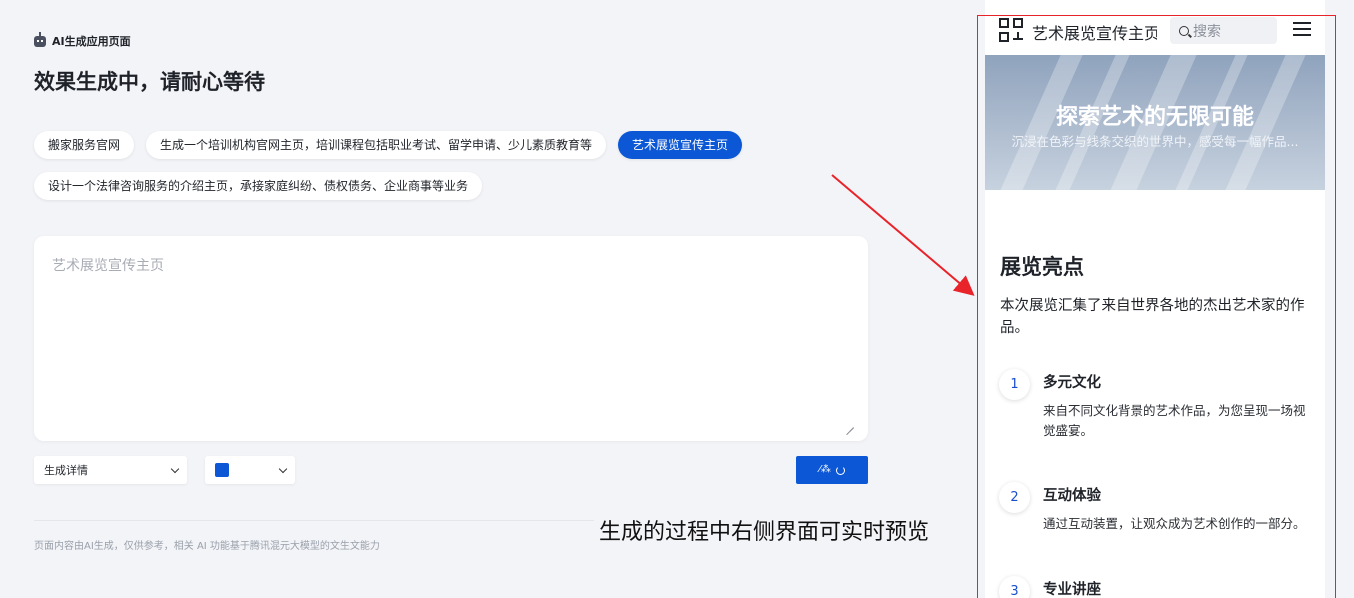 This screenshot has width=1354, height=598. Describe the element at coordinates (66, 470) in the screenshot. I see `mode-select-value: 生成详情` at that location.